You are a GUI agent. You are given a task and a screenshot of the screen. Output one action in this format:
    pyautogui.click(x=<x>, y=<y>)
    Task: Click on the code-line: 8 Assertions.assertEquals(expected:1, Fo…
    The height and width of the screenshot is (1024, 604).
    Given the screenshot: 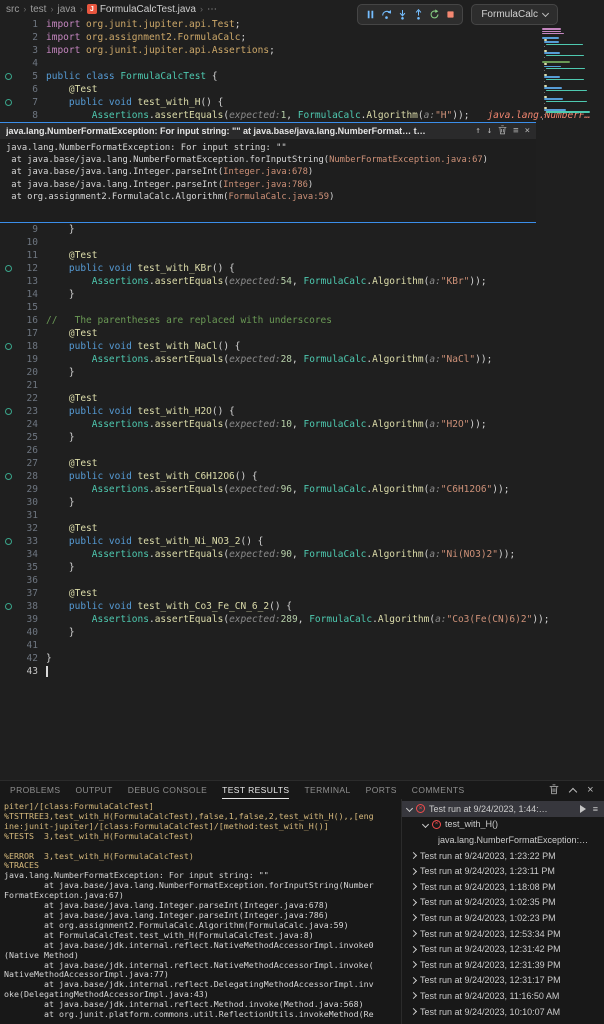 What is the action you would take?
    pyautogui.click(x=302, y=115)
    